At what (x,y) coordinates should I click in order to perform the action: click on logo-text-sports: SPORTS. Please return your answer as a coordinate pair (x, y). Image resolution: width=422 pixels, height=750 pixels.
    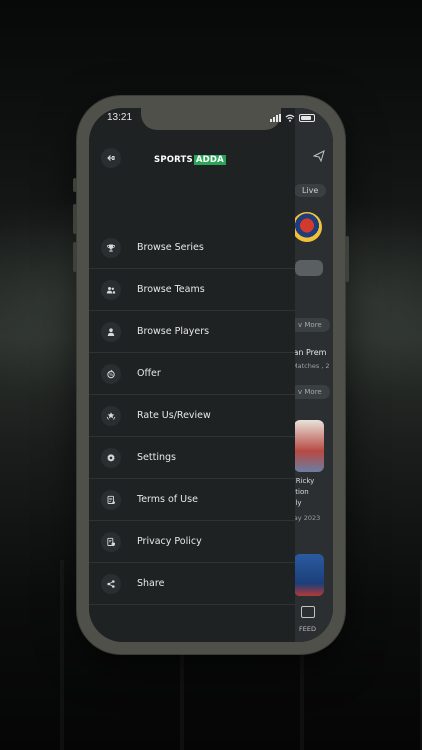
    Looking at the image, I should click on (173, 160).